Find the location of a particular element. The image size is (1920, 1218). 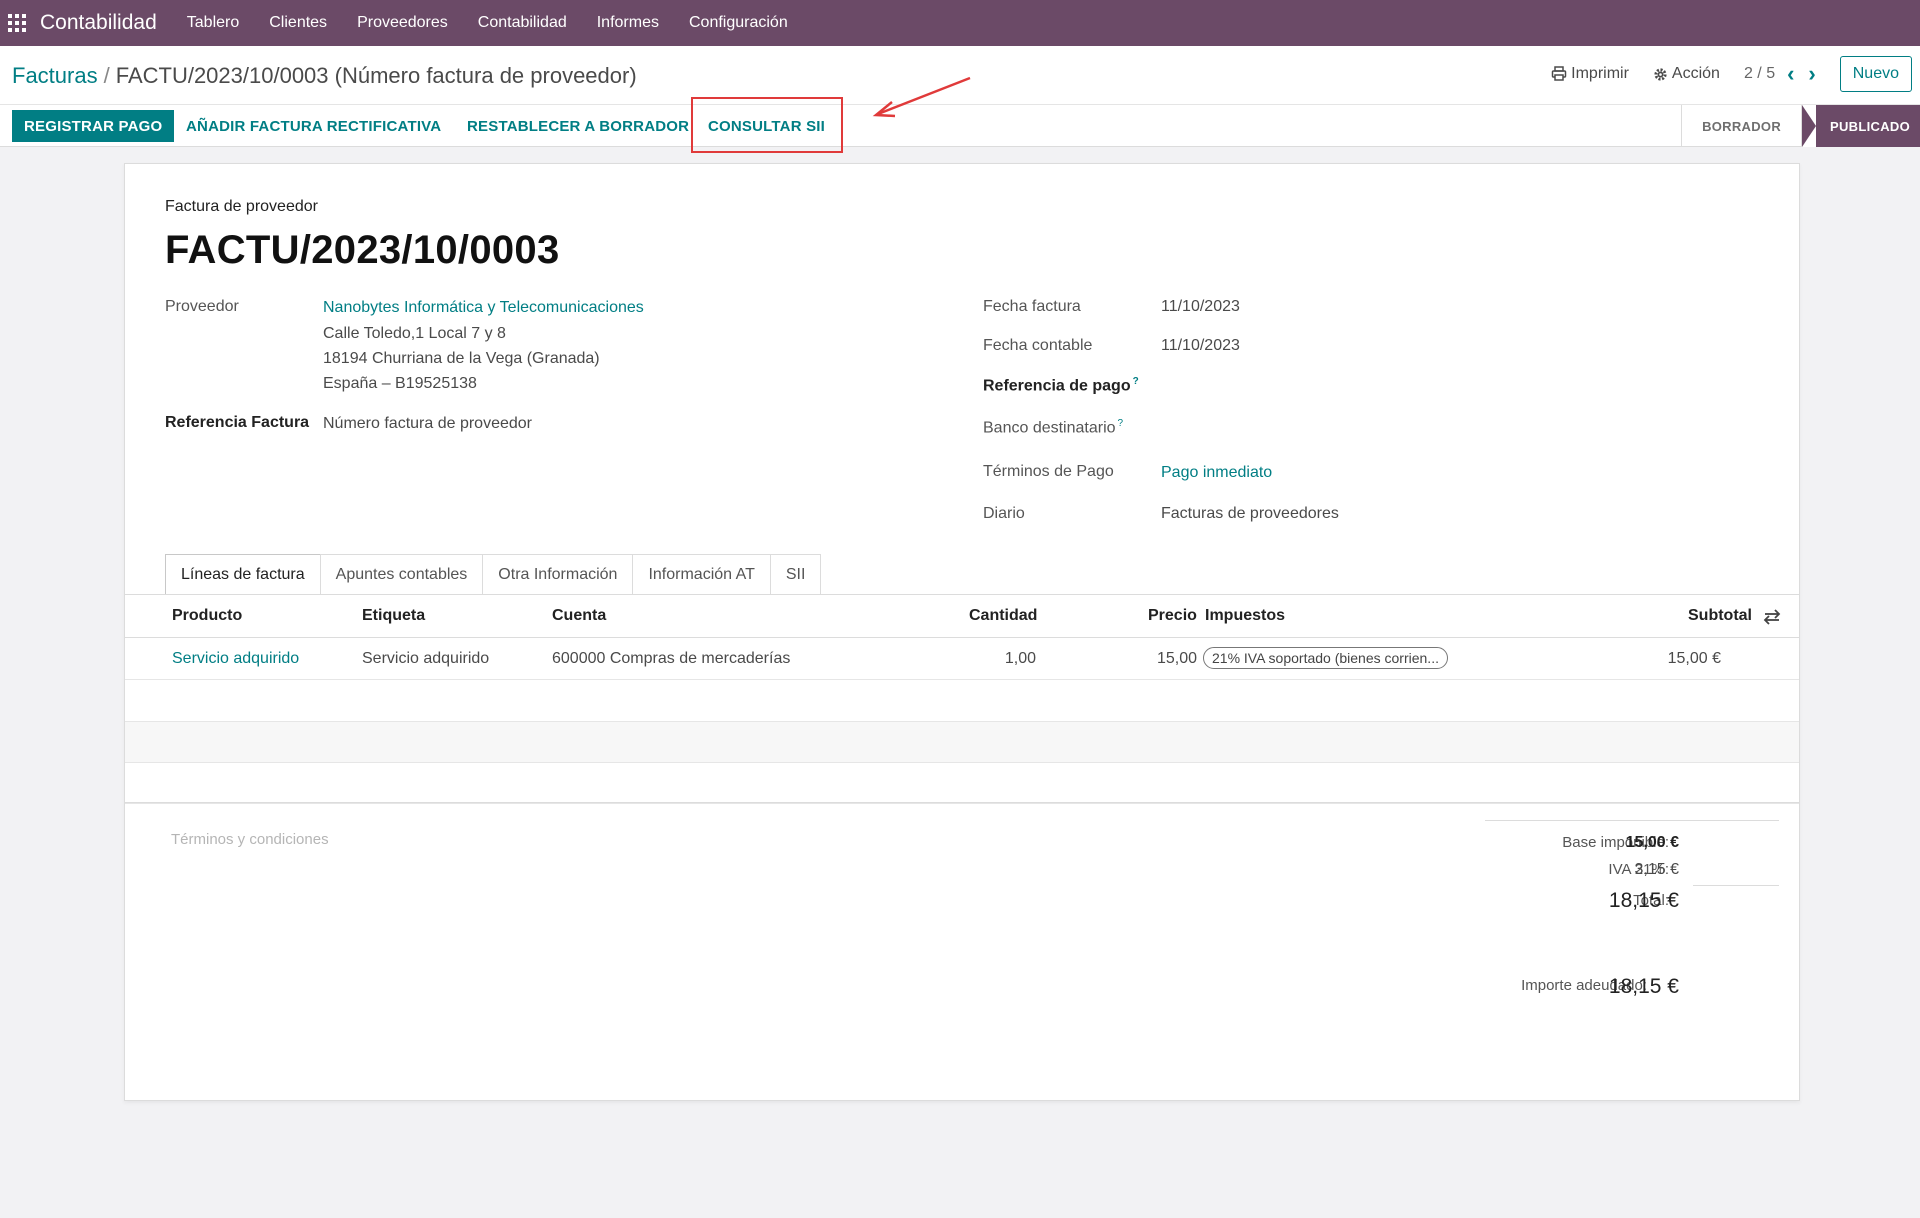

total-value: 18,15 € is located at coordinates (1643, 900).